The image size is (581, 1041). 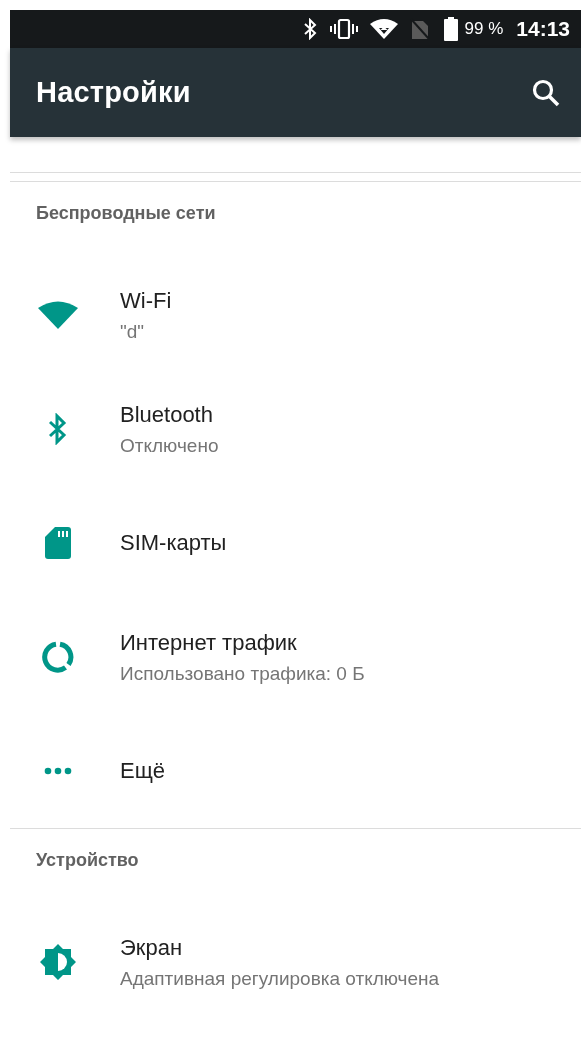 I want to click on no-sim-icon, so click(x=419, y=29).